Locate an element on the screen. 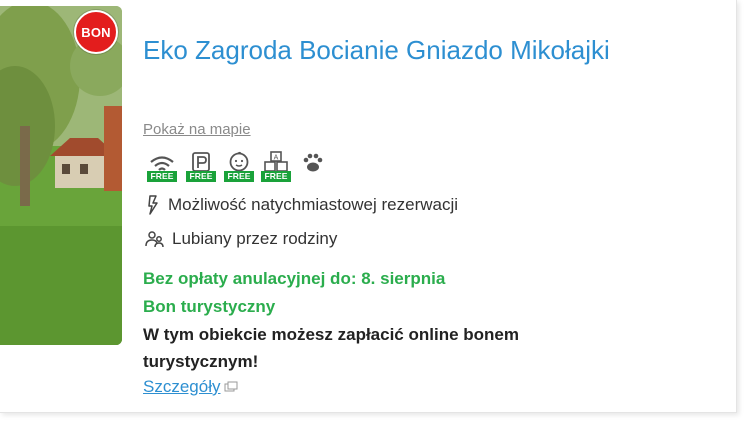  amenity-toys: A FREE is located at coordinates (276, 168).